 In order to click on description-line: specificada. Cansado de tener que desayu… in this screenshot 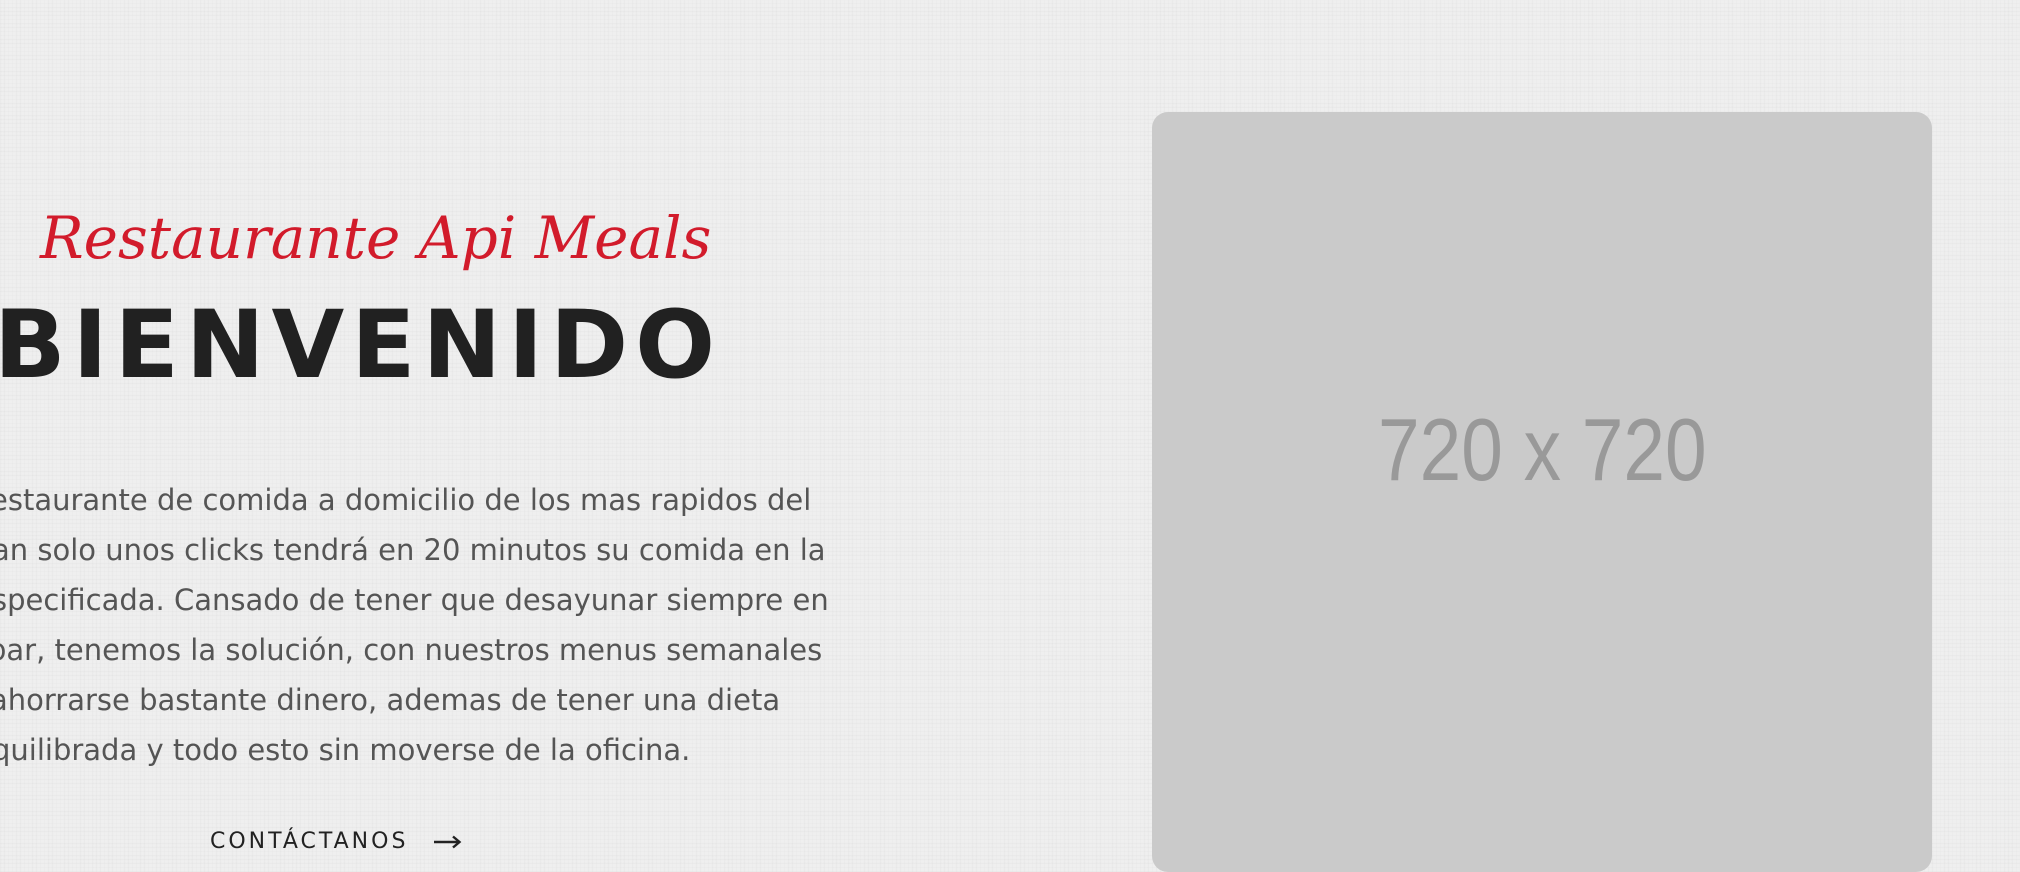, I will do `click(414, 600)`.